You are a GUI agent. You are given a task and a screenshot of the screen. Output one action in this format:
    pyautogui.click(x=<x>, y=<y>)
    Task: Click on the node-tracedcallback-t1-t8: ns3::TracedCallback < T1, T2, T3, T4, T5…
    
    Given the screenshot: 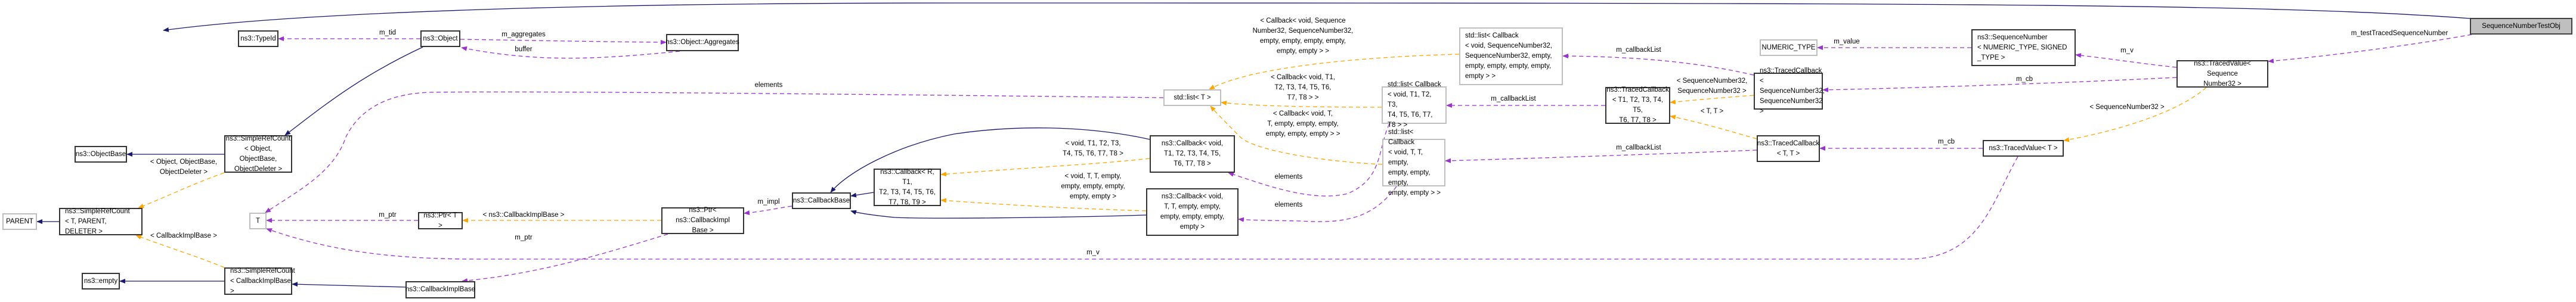 What is the action you would take?
    pyautogui.click(x=1637, y=105)
    